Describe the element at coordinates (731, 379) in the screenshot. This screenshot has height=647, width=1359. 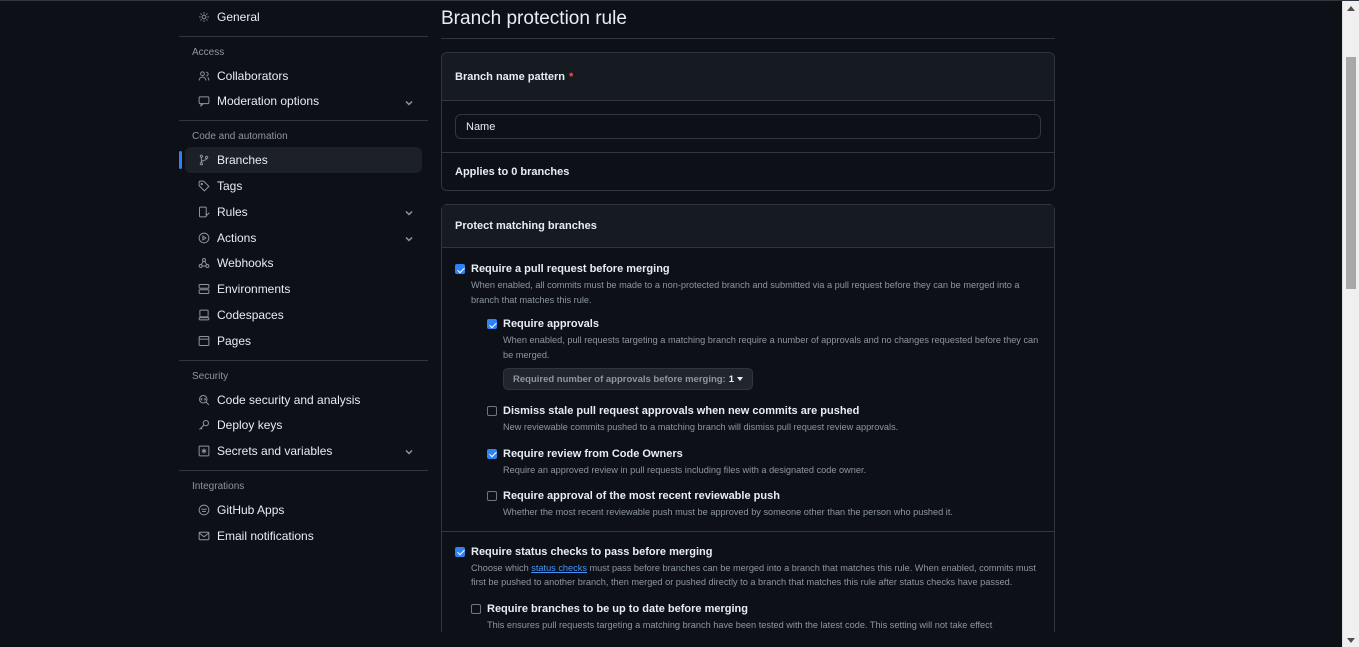
I see `dropdown-value: 1` at that location.